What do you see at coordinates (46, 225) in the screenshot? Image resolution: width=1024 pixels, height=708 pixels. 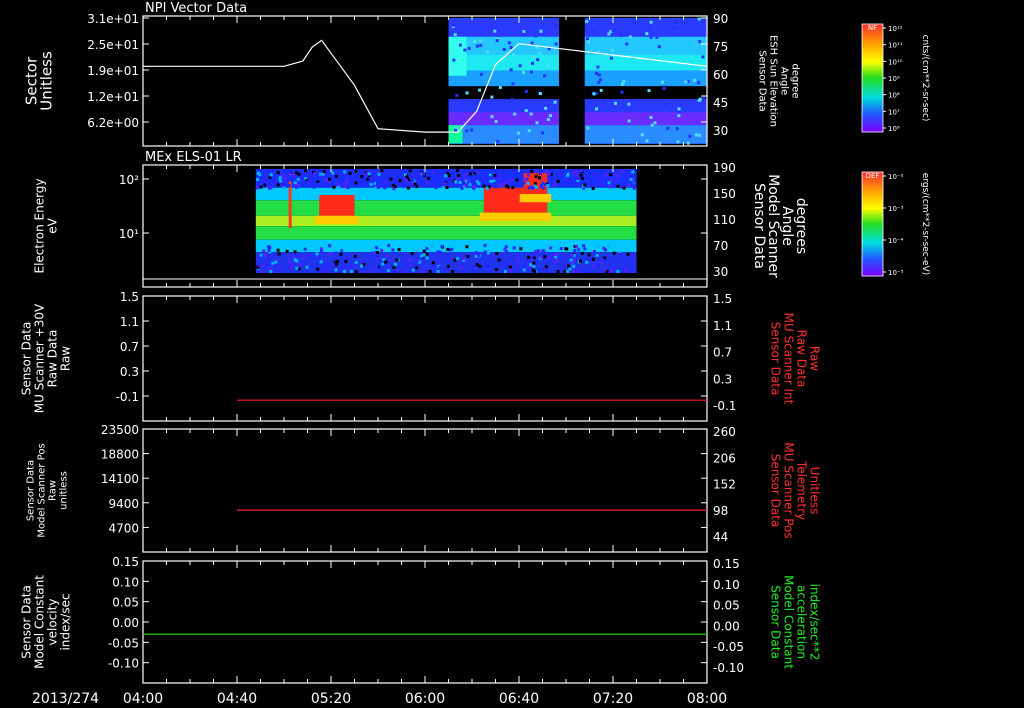 I see `y-axis-label-left: Electron Energy eV` at bounding box center [46, 225].